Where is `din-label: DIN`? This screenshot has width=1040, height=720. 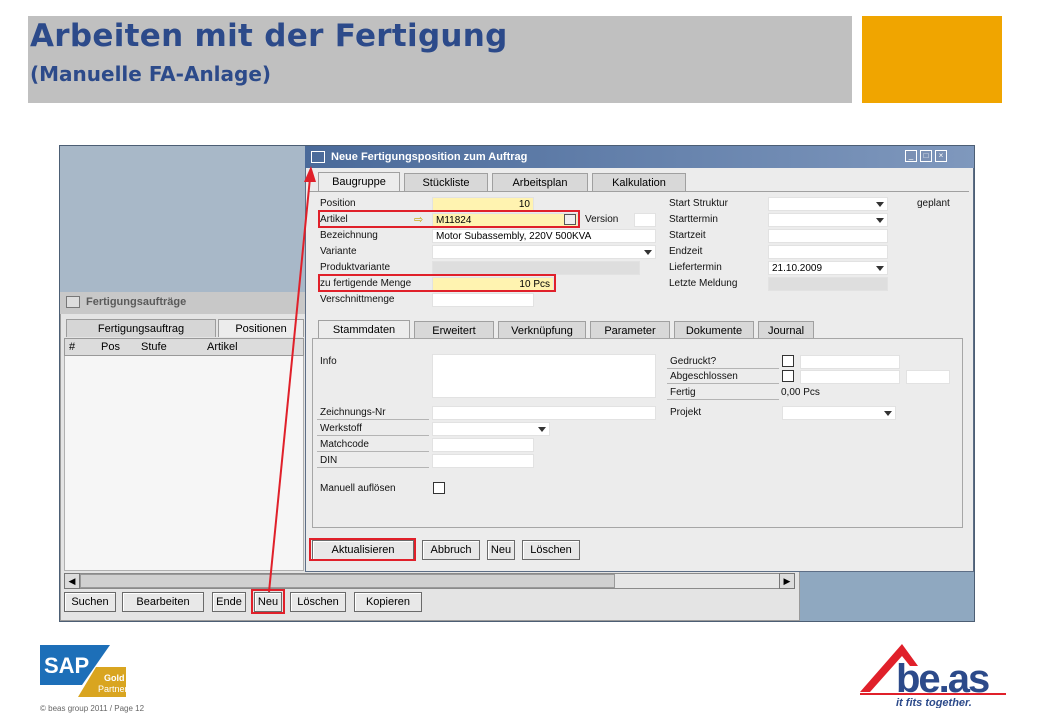 din-label: DIN is located at coordinates (373, 460).